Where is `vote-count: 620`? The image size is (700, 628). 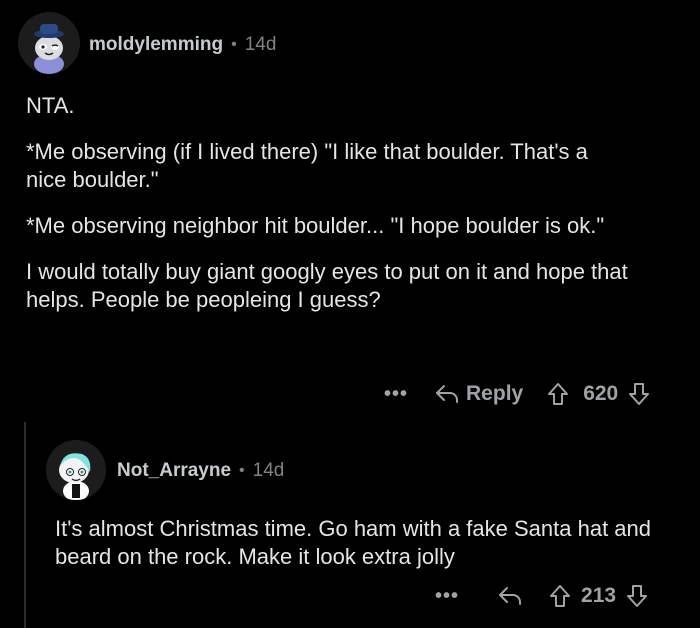
vote-count: 620 is located at coordinates (601, 393).